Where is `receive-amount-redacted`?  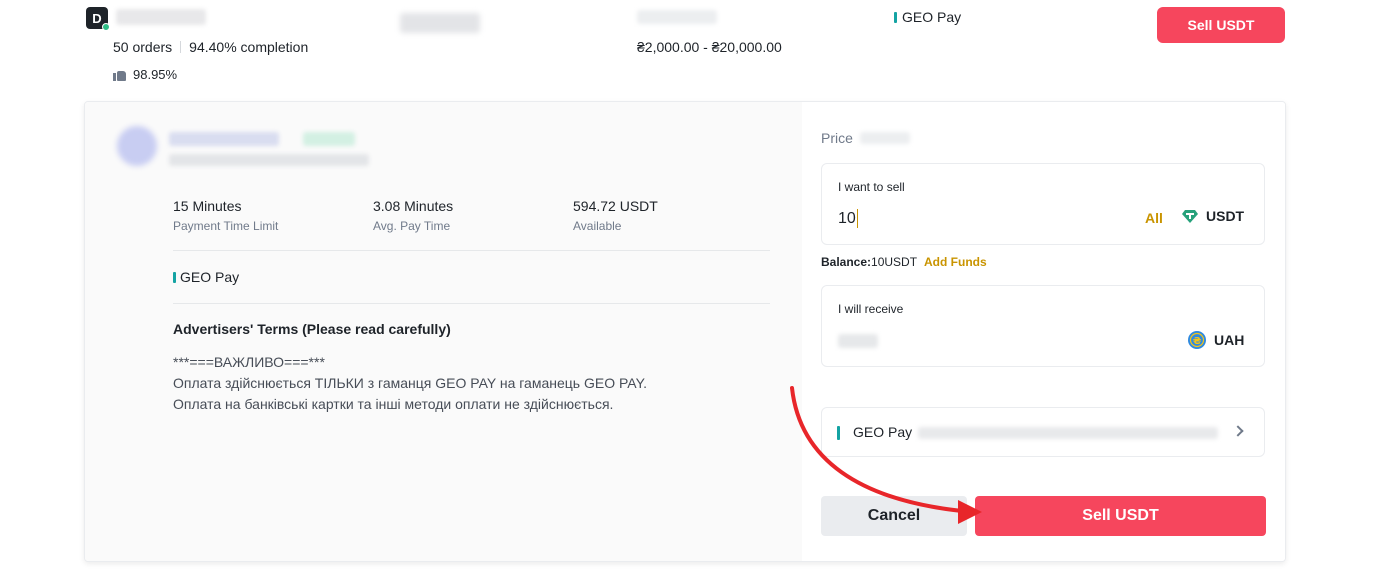
receive-amount-redacted is located at coordinates (858, 341).